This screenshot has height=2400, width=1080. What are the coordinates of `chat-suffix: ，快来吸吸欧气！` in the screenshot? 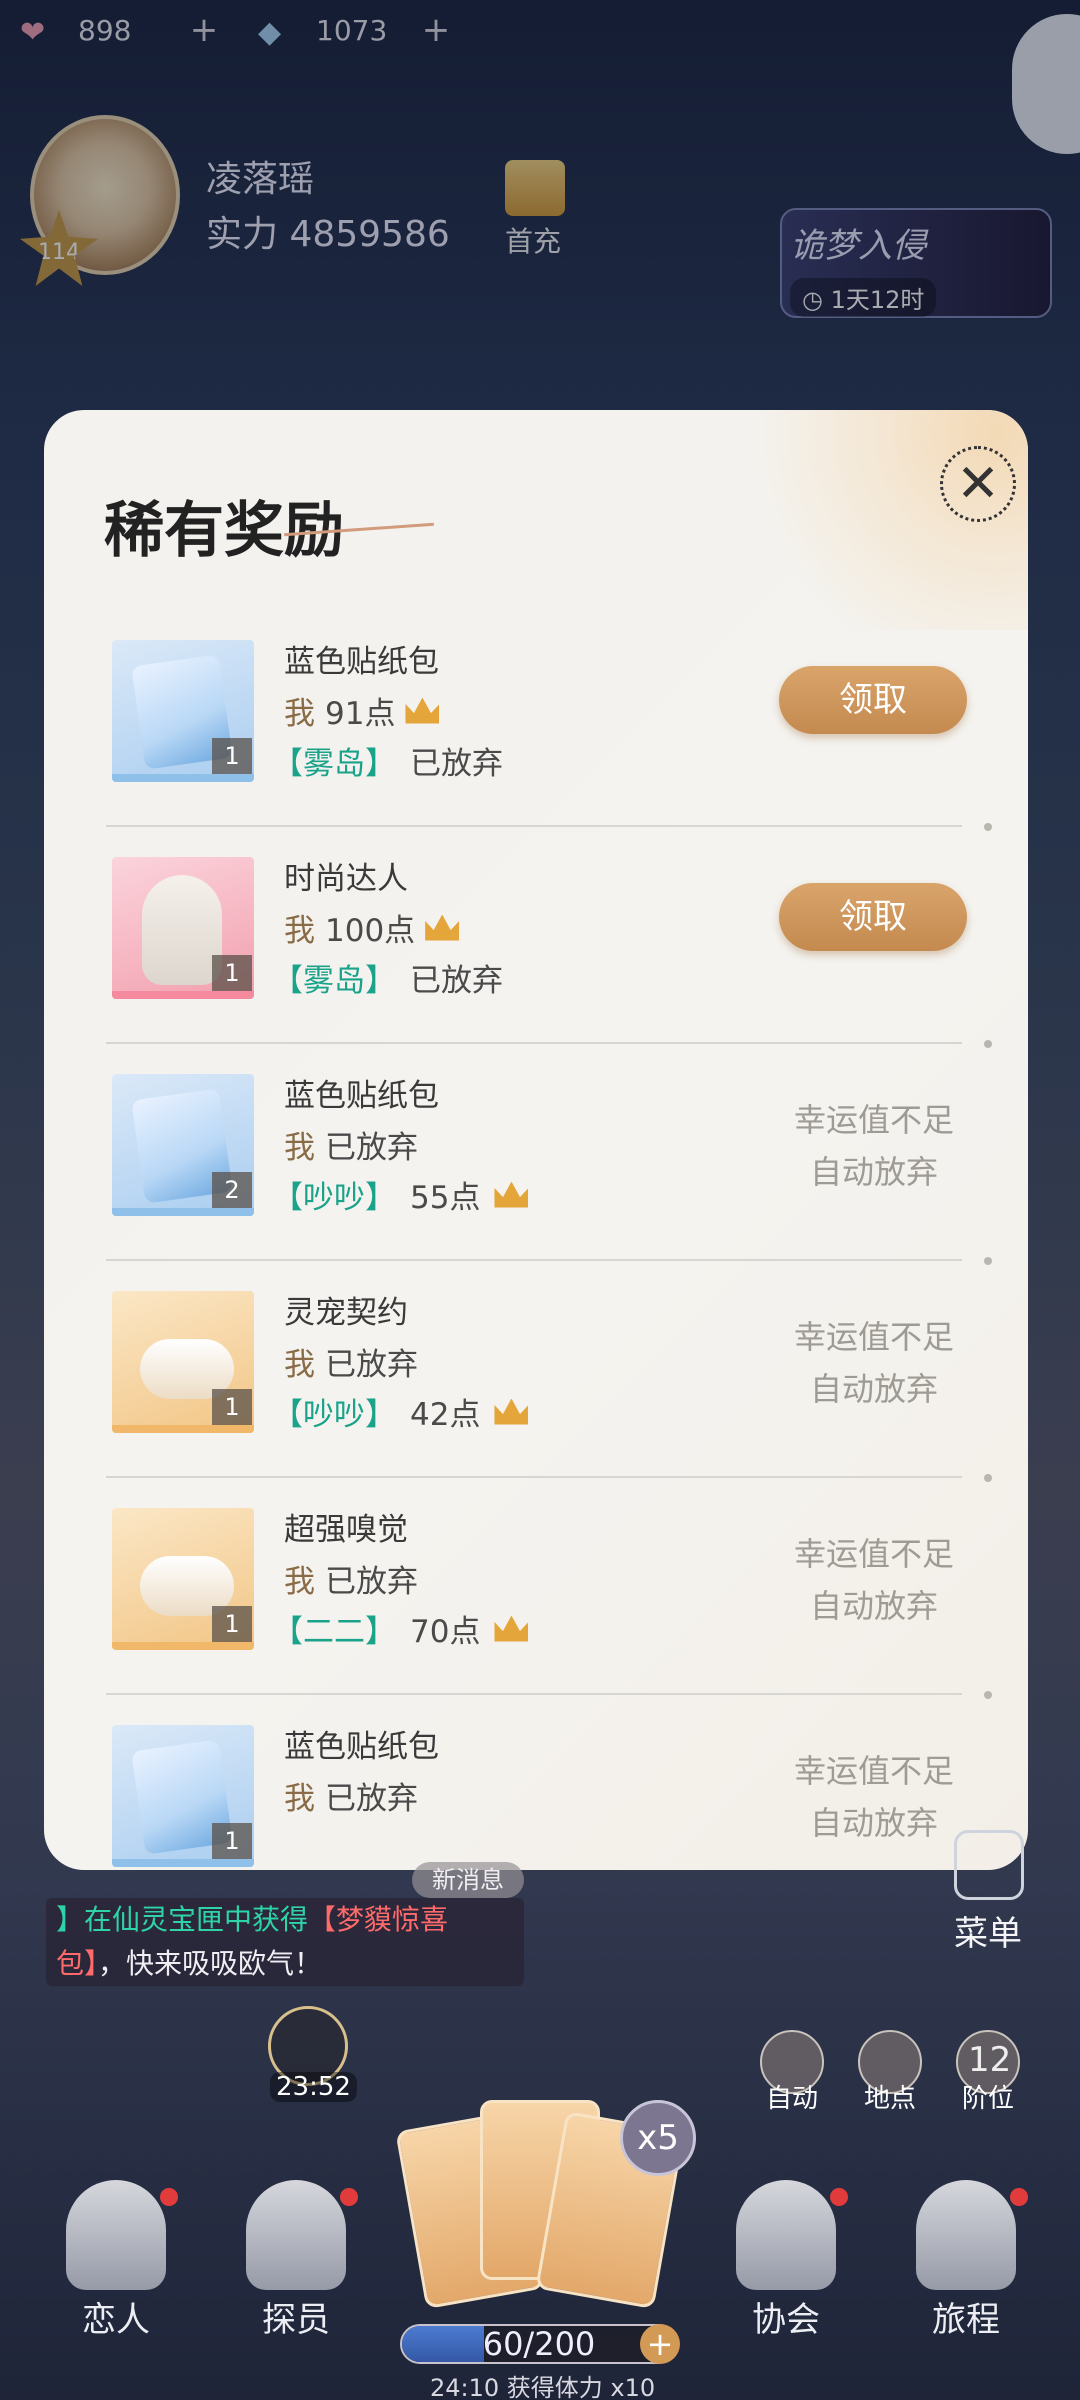 It's located at (210, 1963).